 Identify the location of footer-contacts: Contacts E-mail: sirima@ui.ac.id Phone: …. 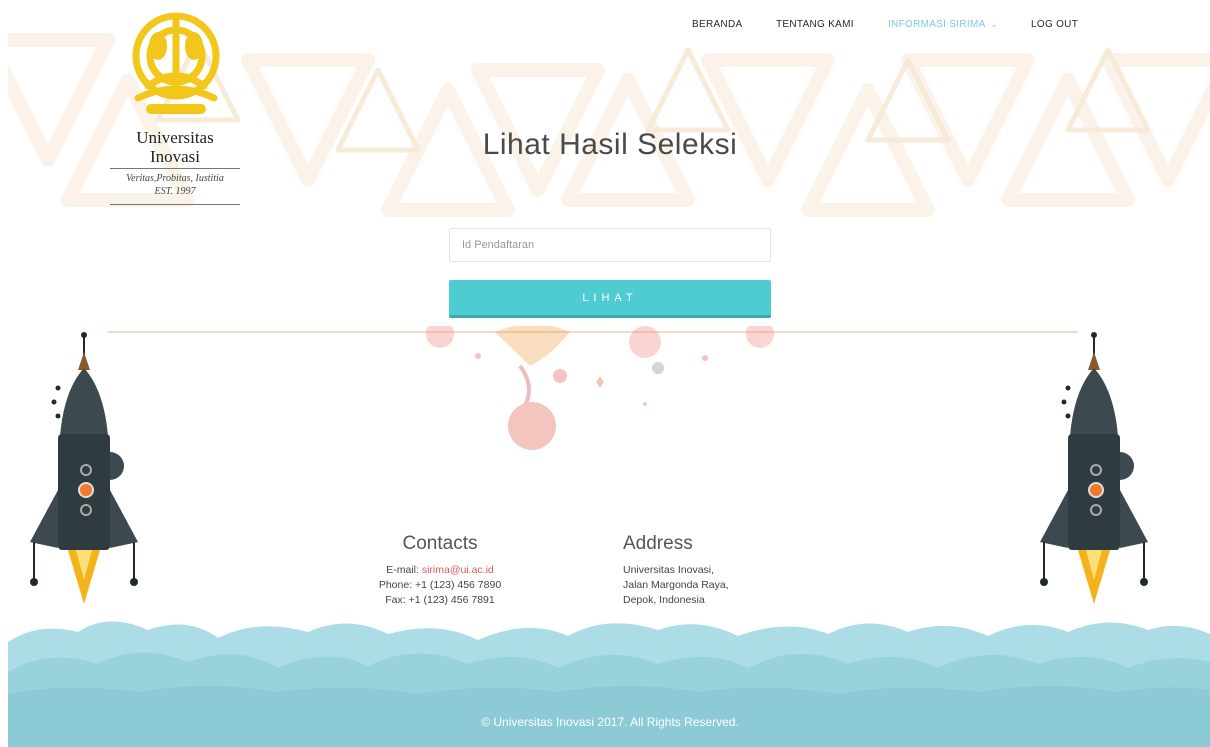
(440, 570).